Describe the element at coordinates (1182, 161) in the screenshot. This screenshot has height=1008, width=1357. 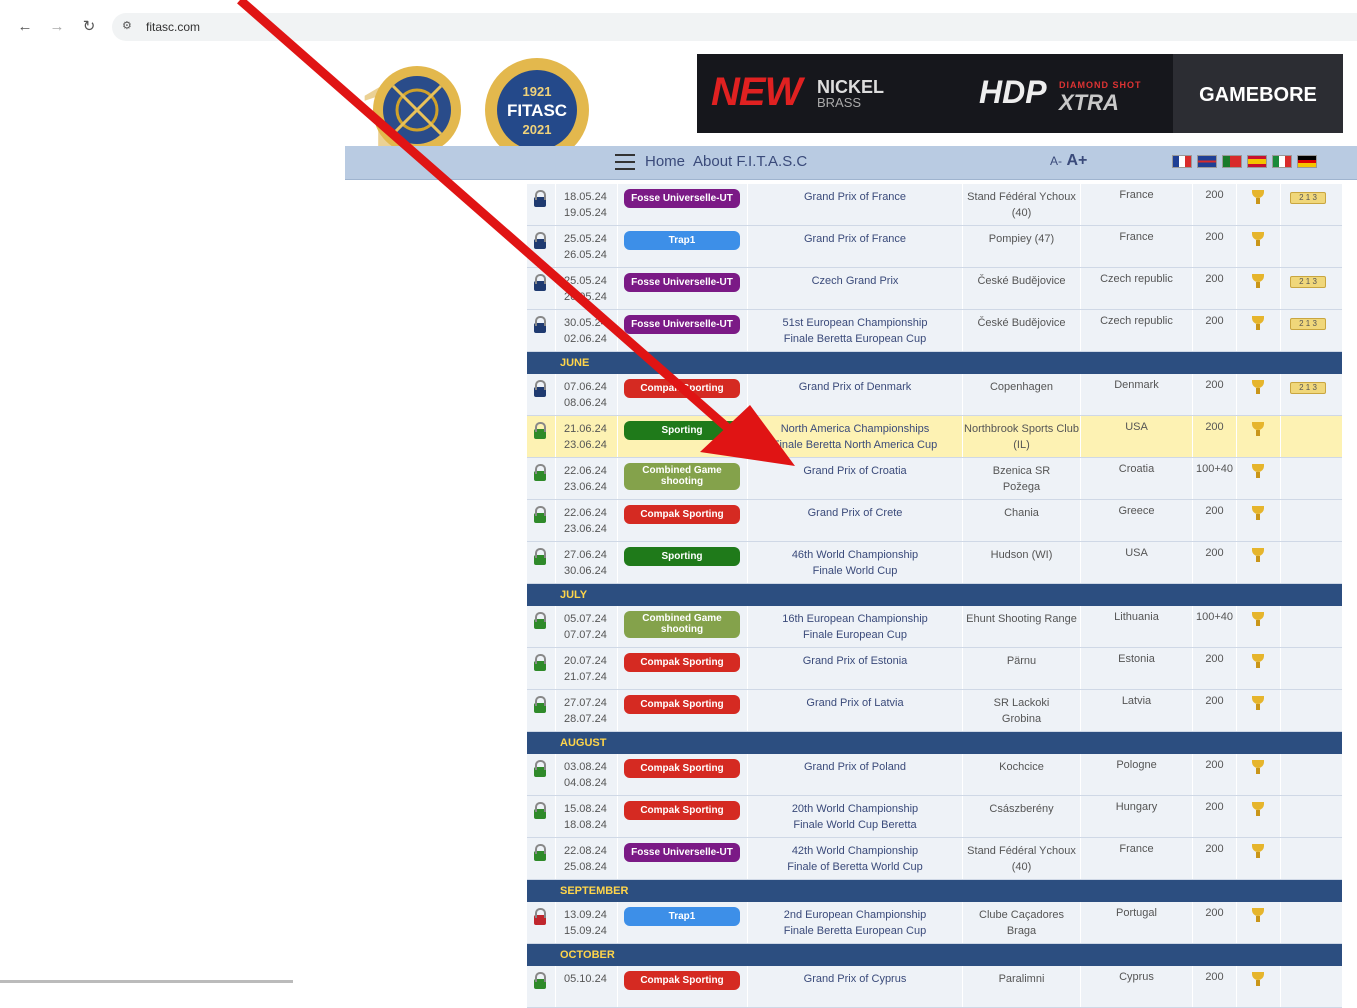
I see `flag-fr-icon` at that location.